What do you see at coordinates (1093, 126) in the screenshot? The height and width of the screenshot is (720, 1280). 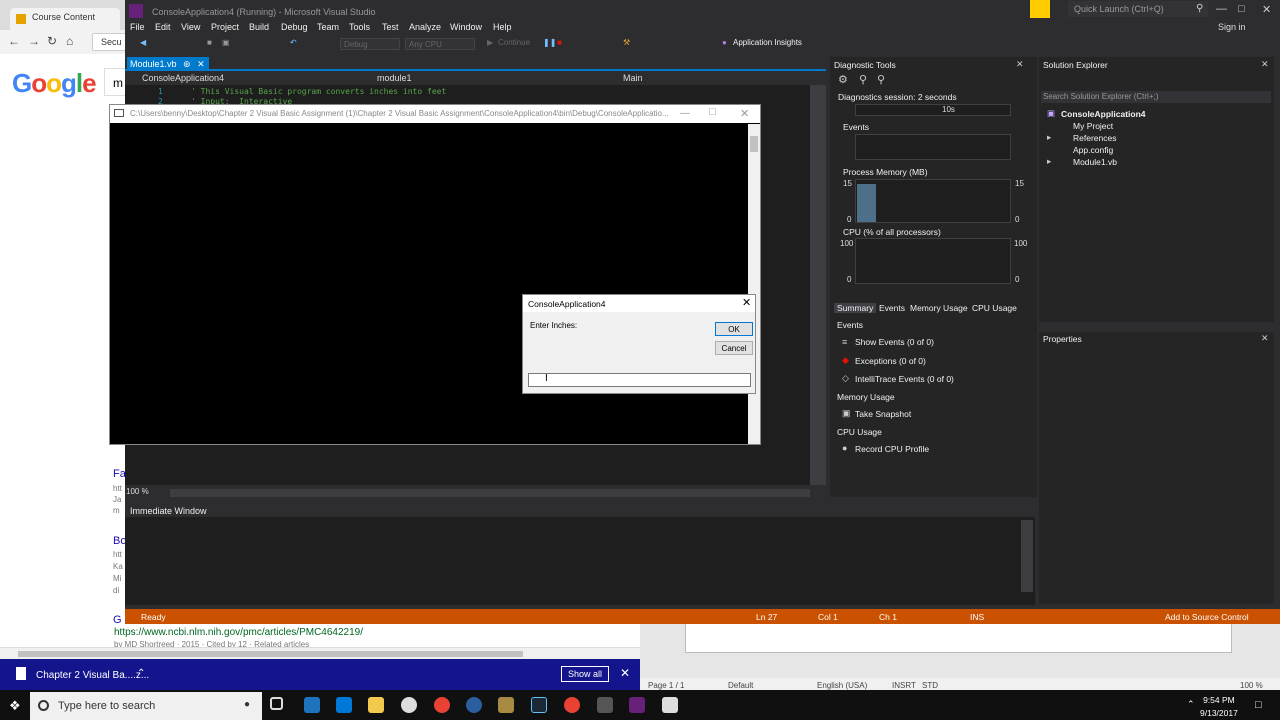 I see `tree-item-my-project: My Project` at bounding box center [1093, 126].